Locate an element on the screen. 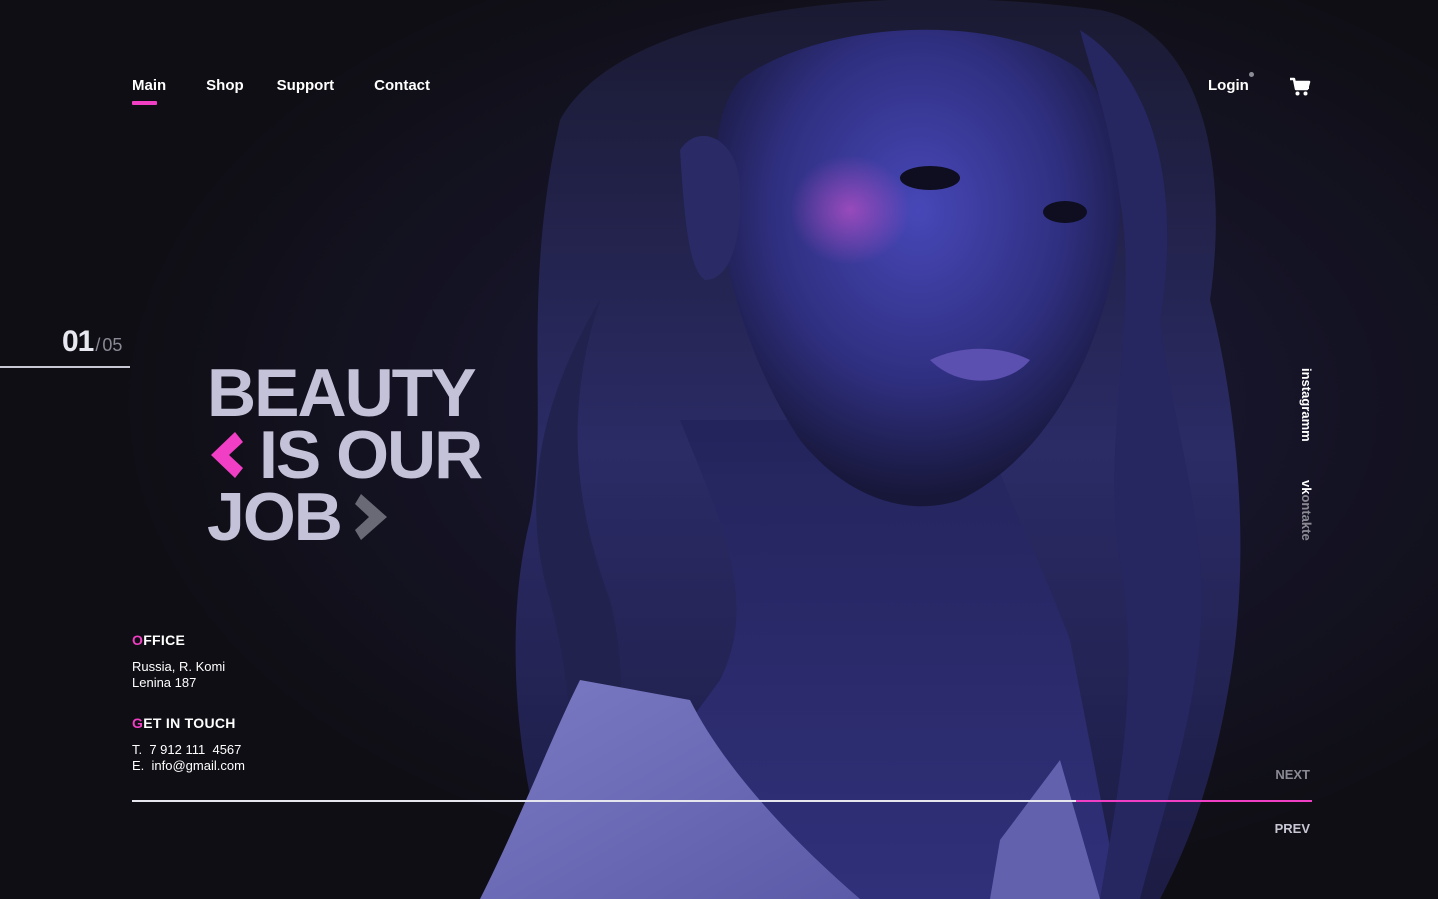 This screenshot has height=899, width=1438. headline-text-1: BEAUTY is located at coordinates (342, 393).